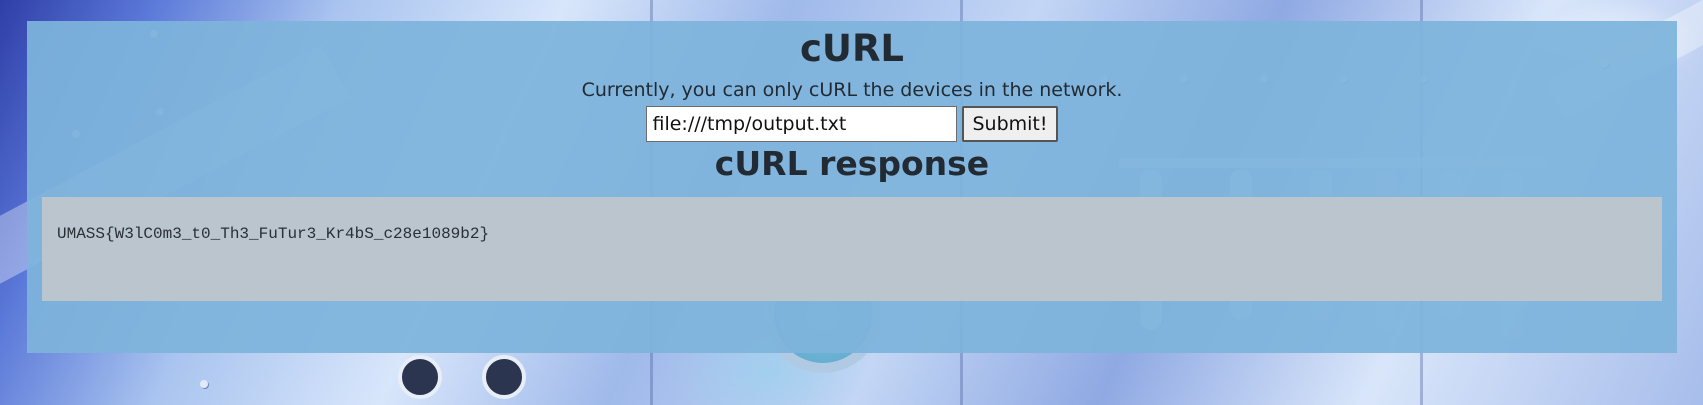 This screenshot has height=405, width=1703. I want to click on curl-form: Submit!, so click(852, 124).